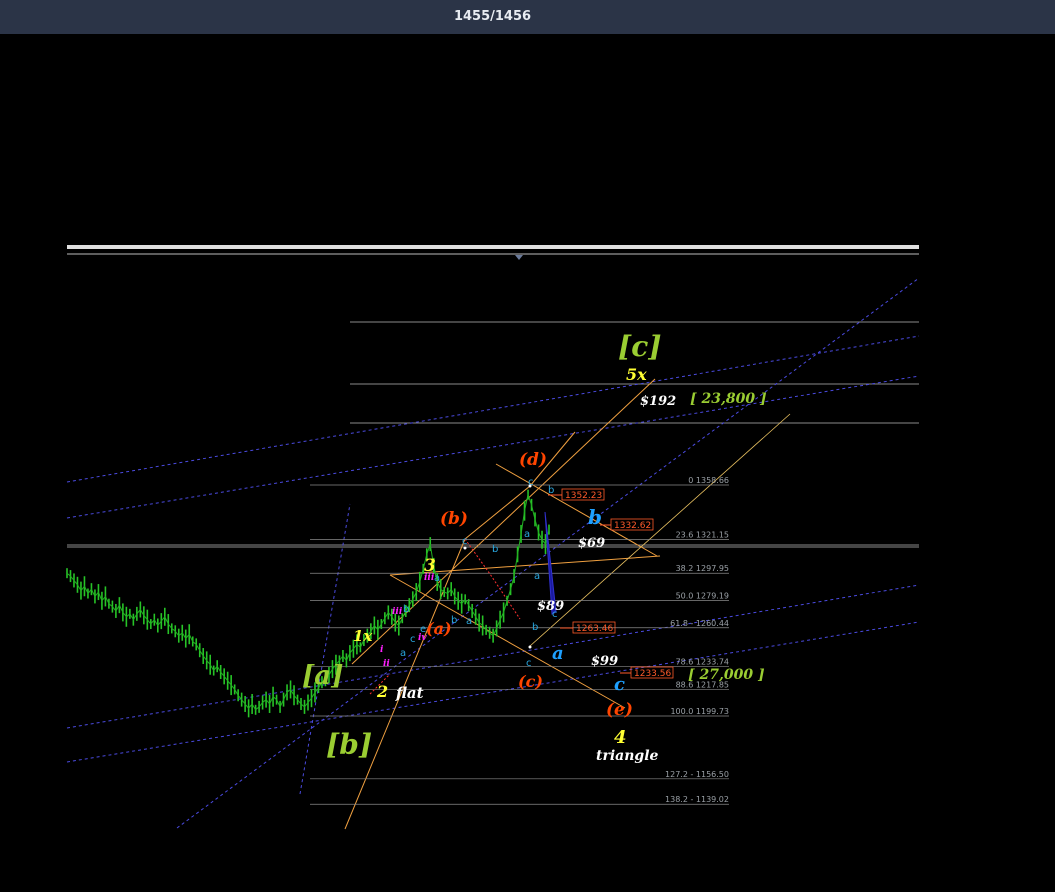 The image size is (1055, 892). Describe the element at coordinates (591, 543) in the screenshot. I see `label-69: $69` at that location.